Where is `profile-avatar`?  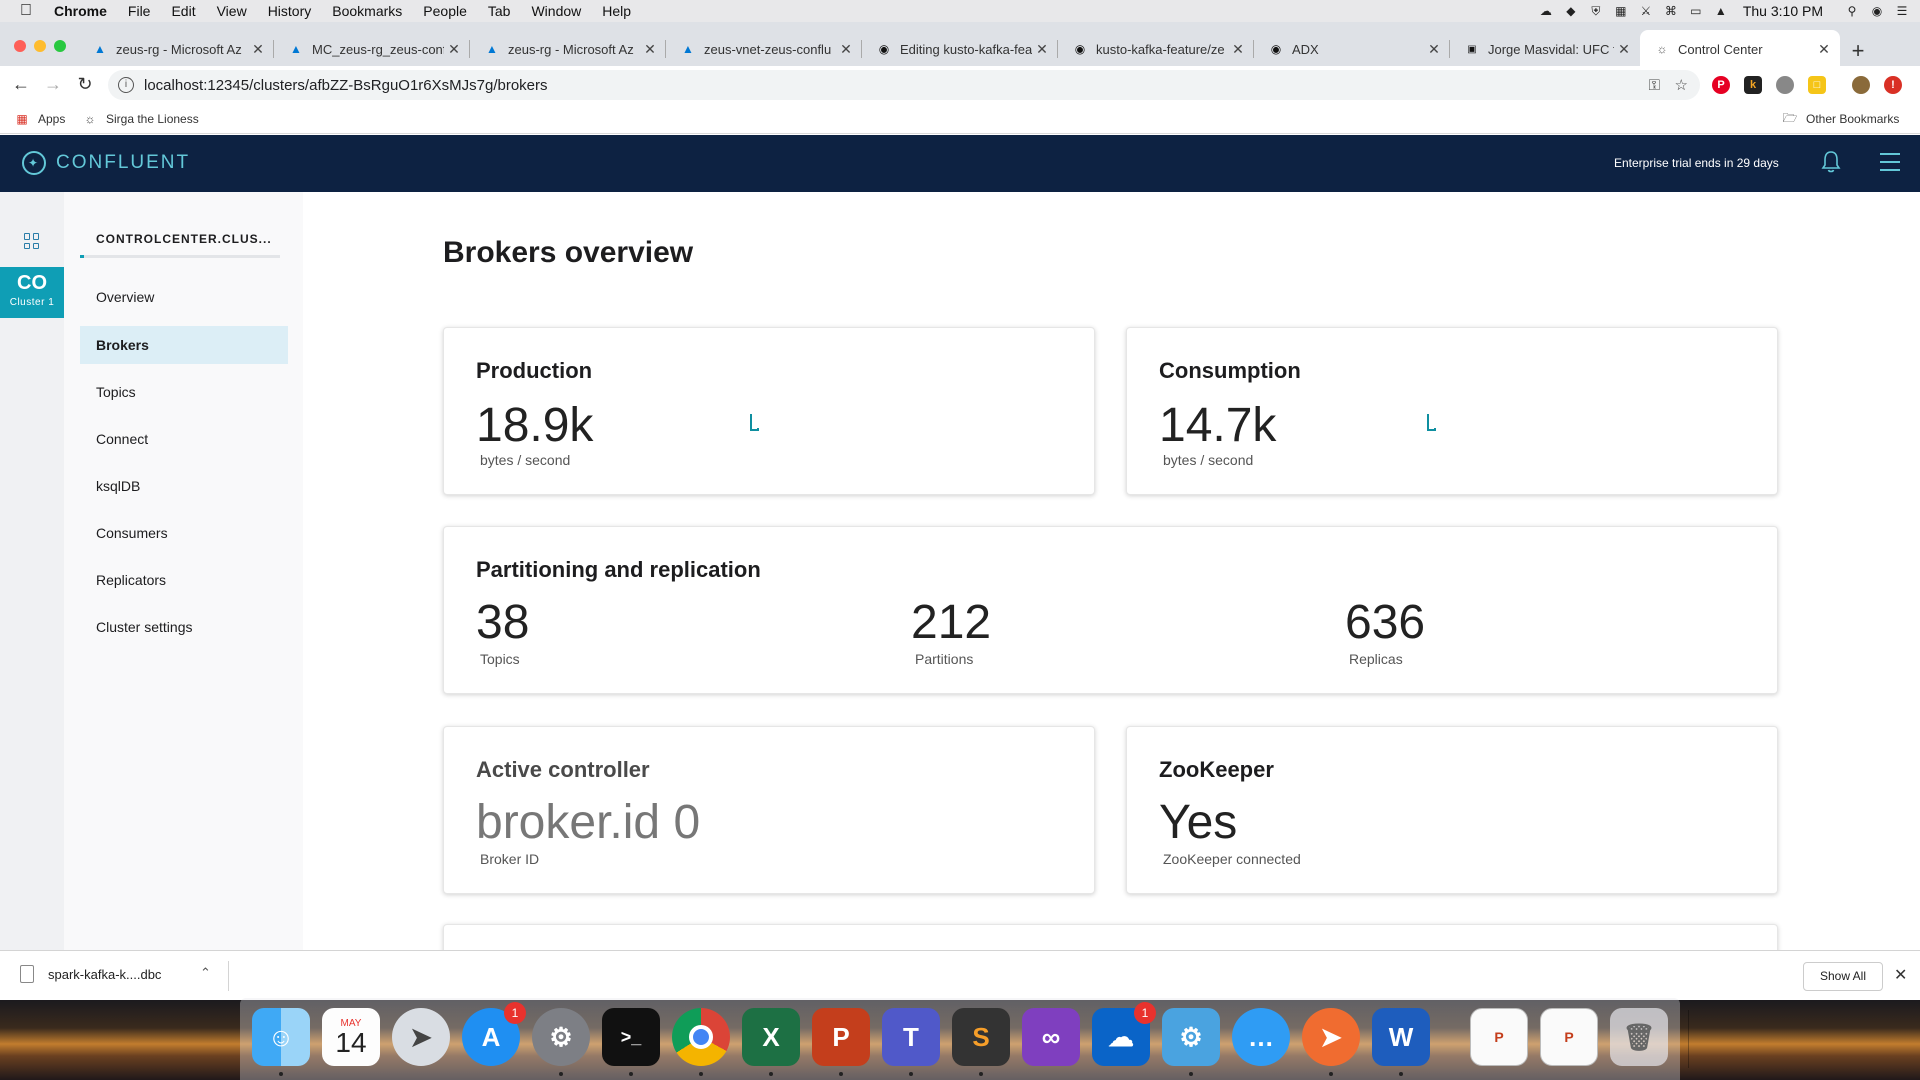
profile-avatar is located at coordinates (1861, 85).